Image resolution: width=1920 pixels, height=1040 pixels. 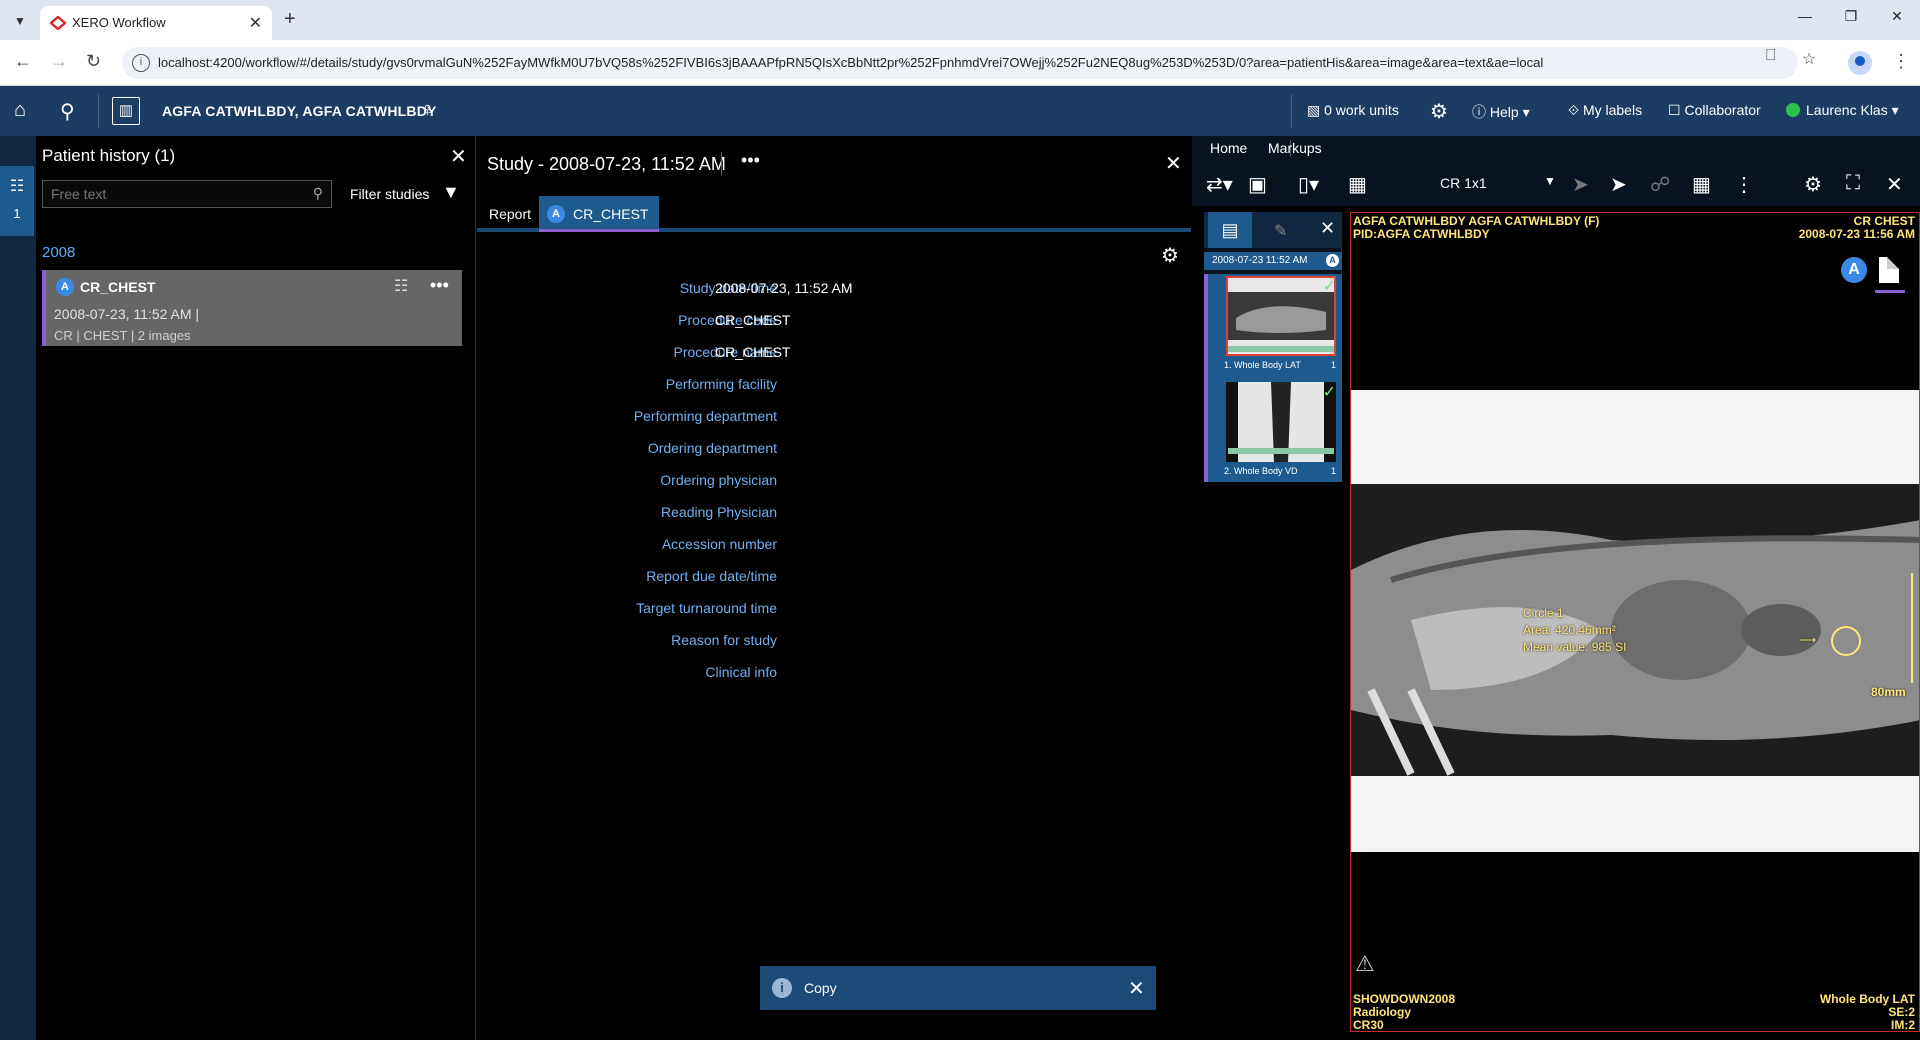 I want to click on more-vertical-icon: ⋮, so click(x=1744, y=184).